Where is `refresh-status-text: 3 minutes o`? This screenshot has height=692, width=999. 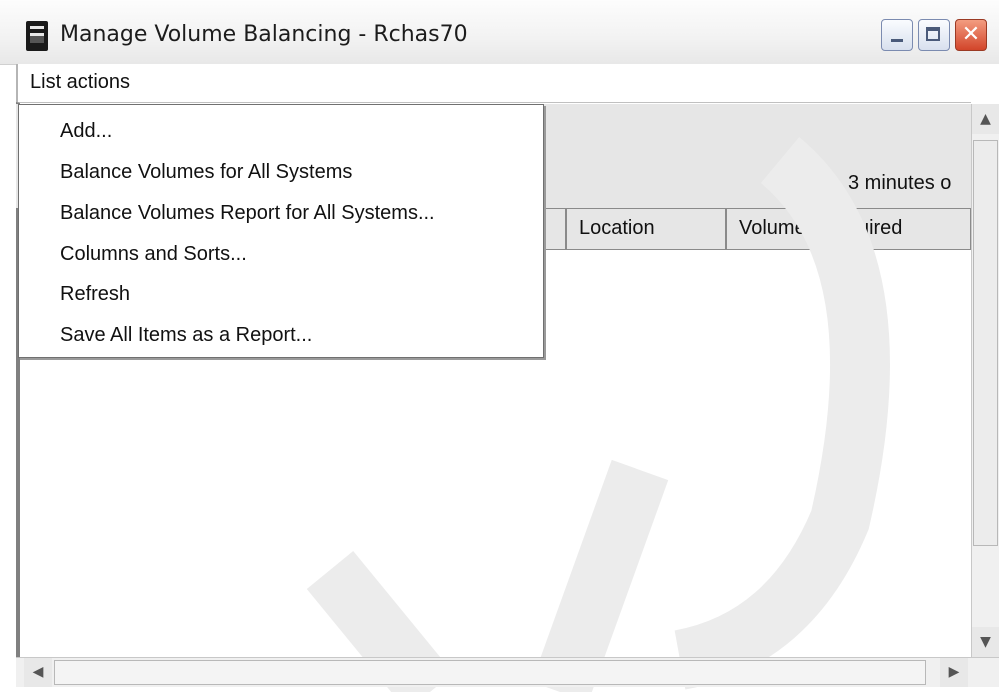
refresh-status-text: 3 minutes o is located at coordinates (900, 183).